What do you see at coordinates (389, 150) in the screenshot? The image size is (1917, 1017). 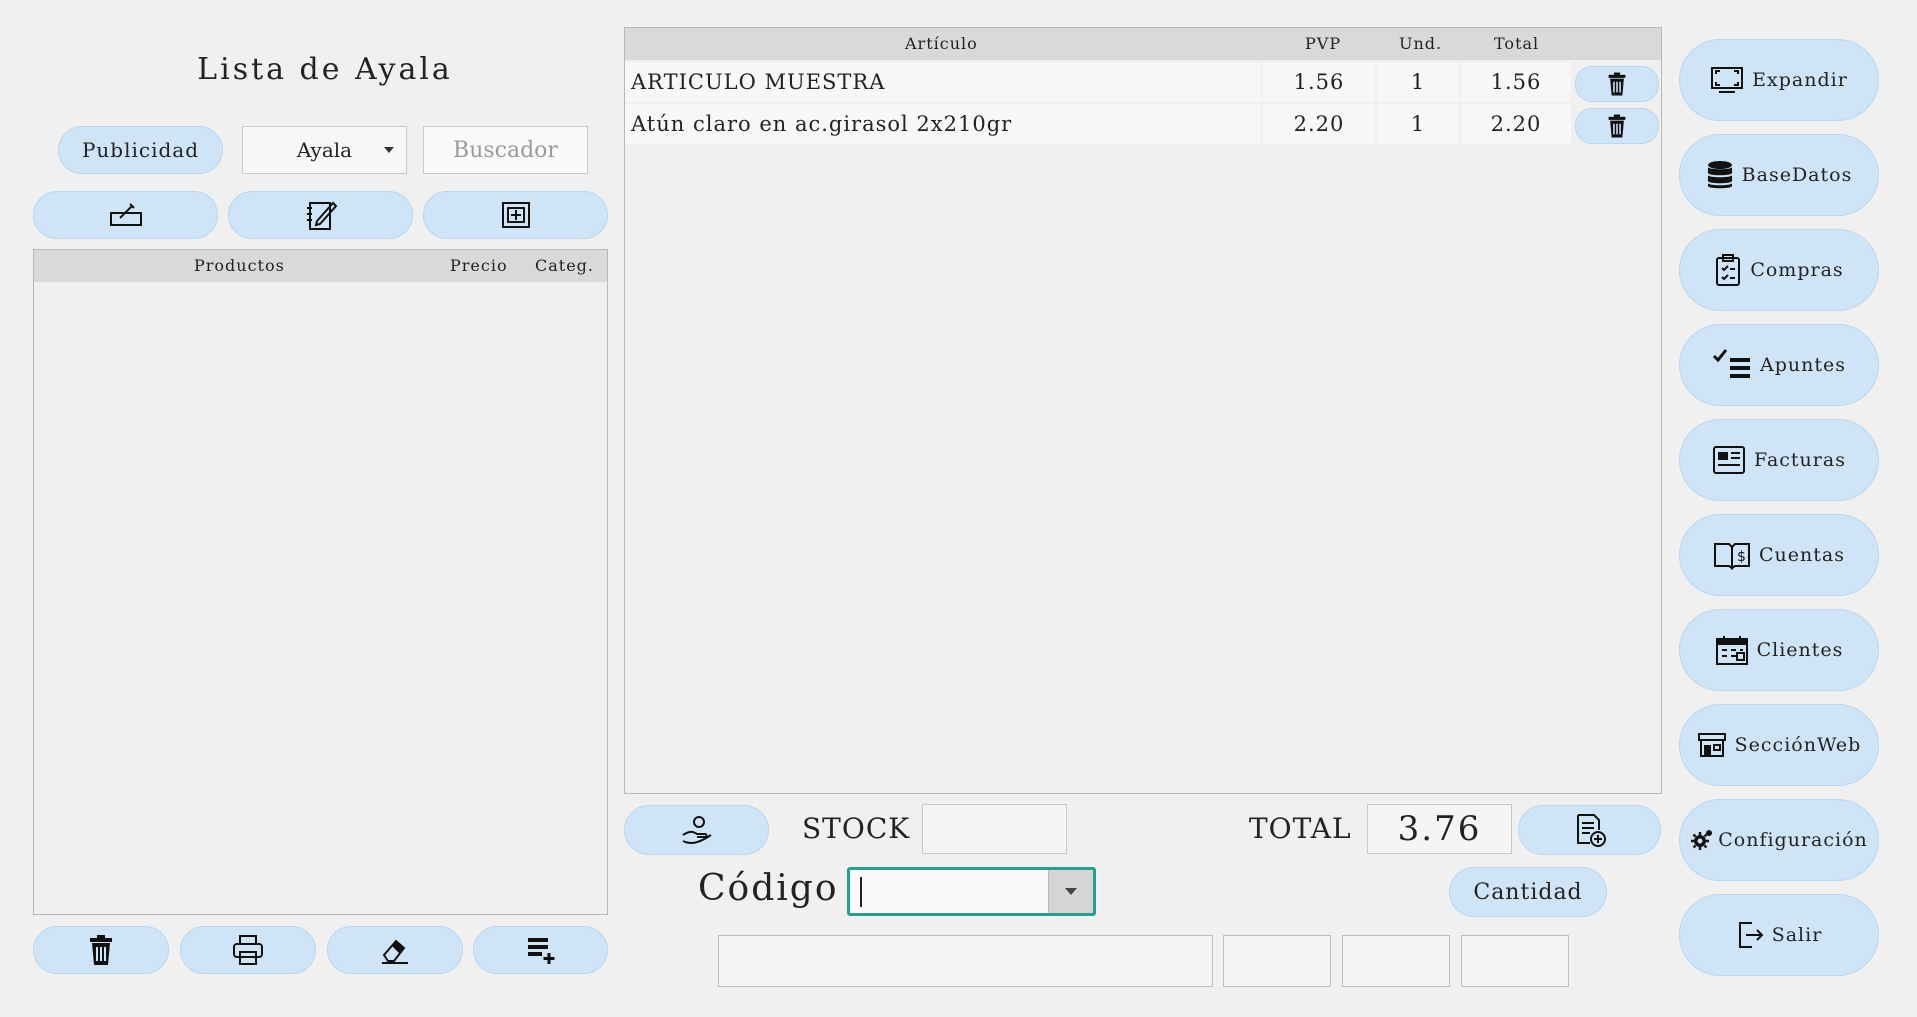 I see `caret-down-icon` at bounding box center [389, 150].